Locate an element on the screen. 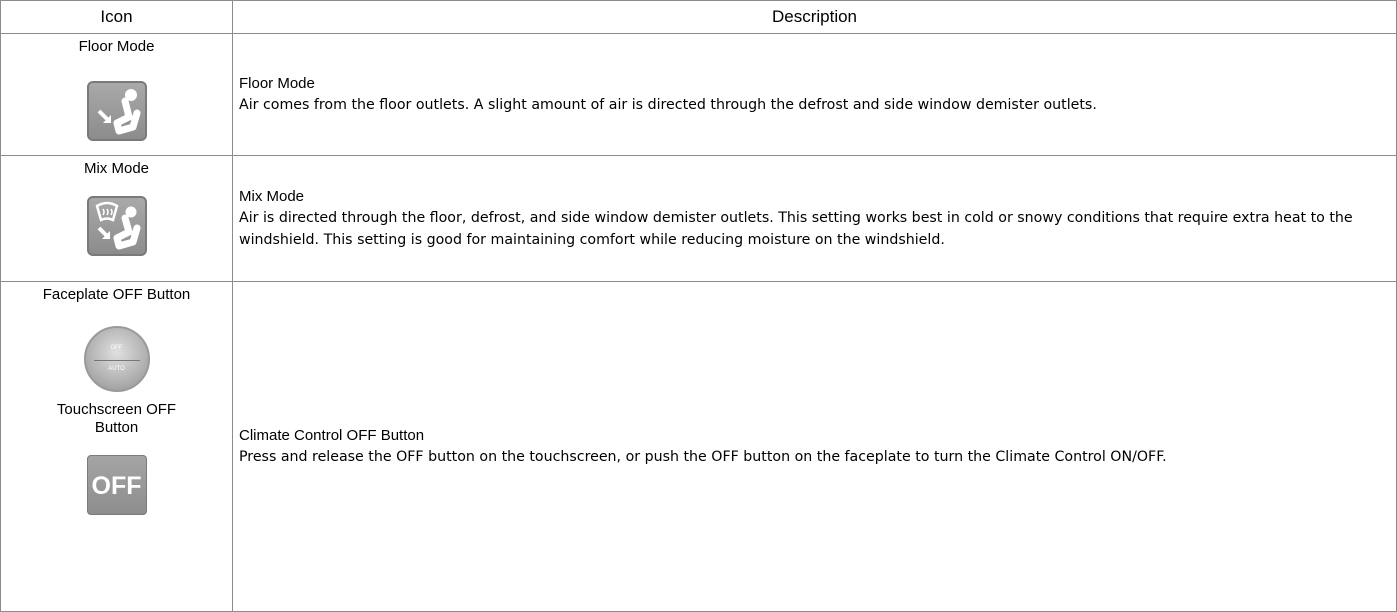 The width and height of the screenshot is (1397, 612). faceplate-off-knob-icon: OFF AUTO is located at coordinates (116, 359).